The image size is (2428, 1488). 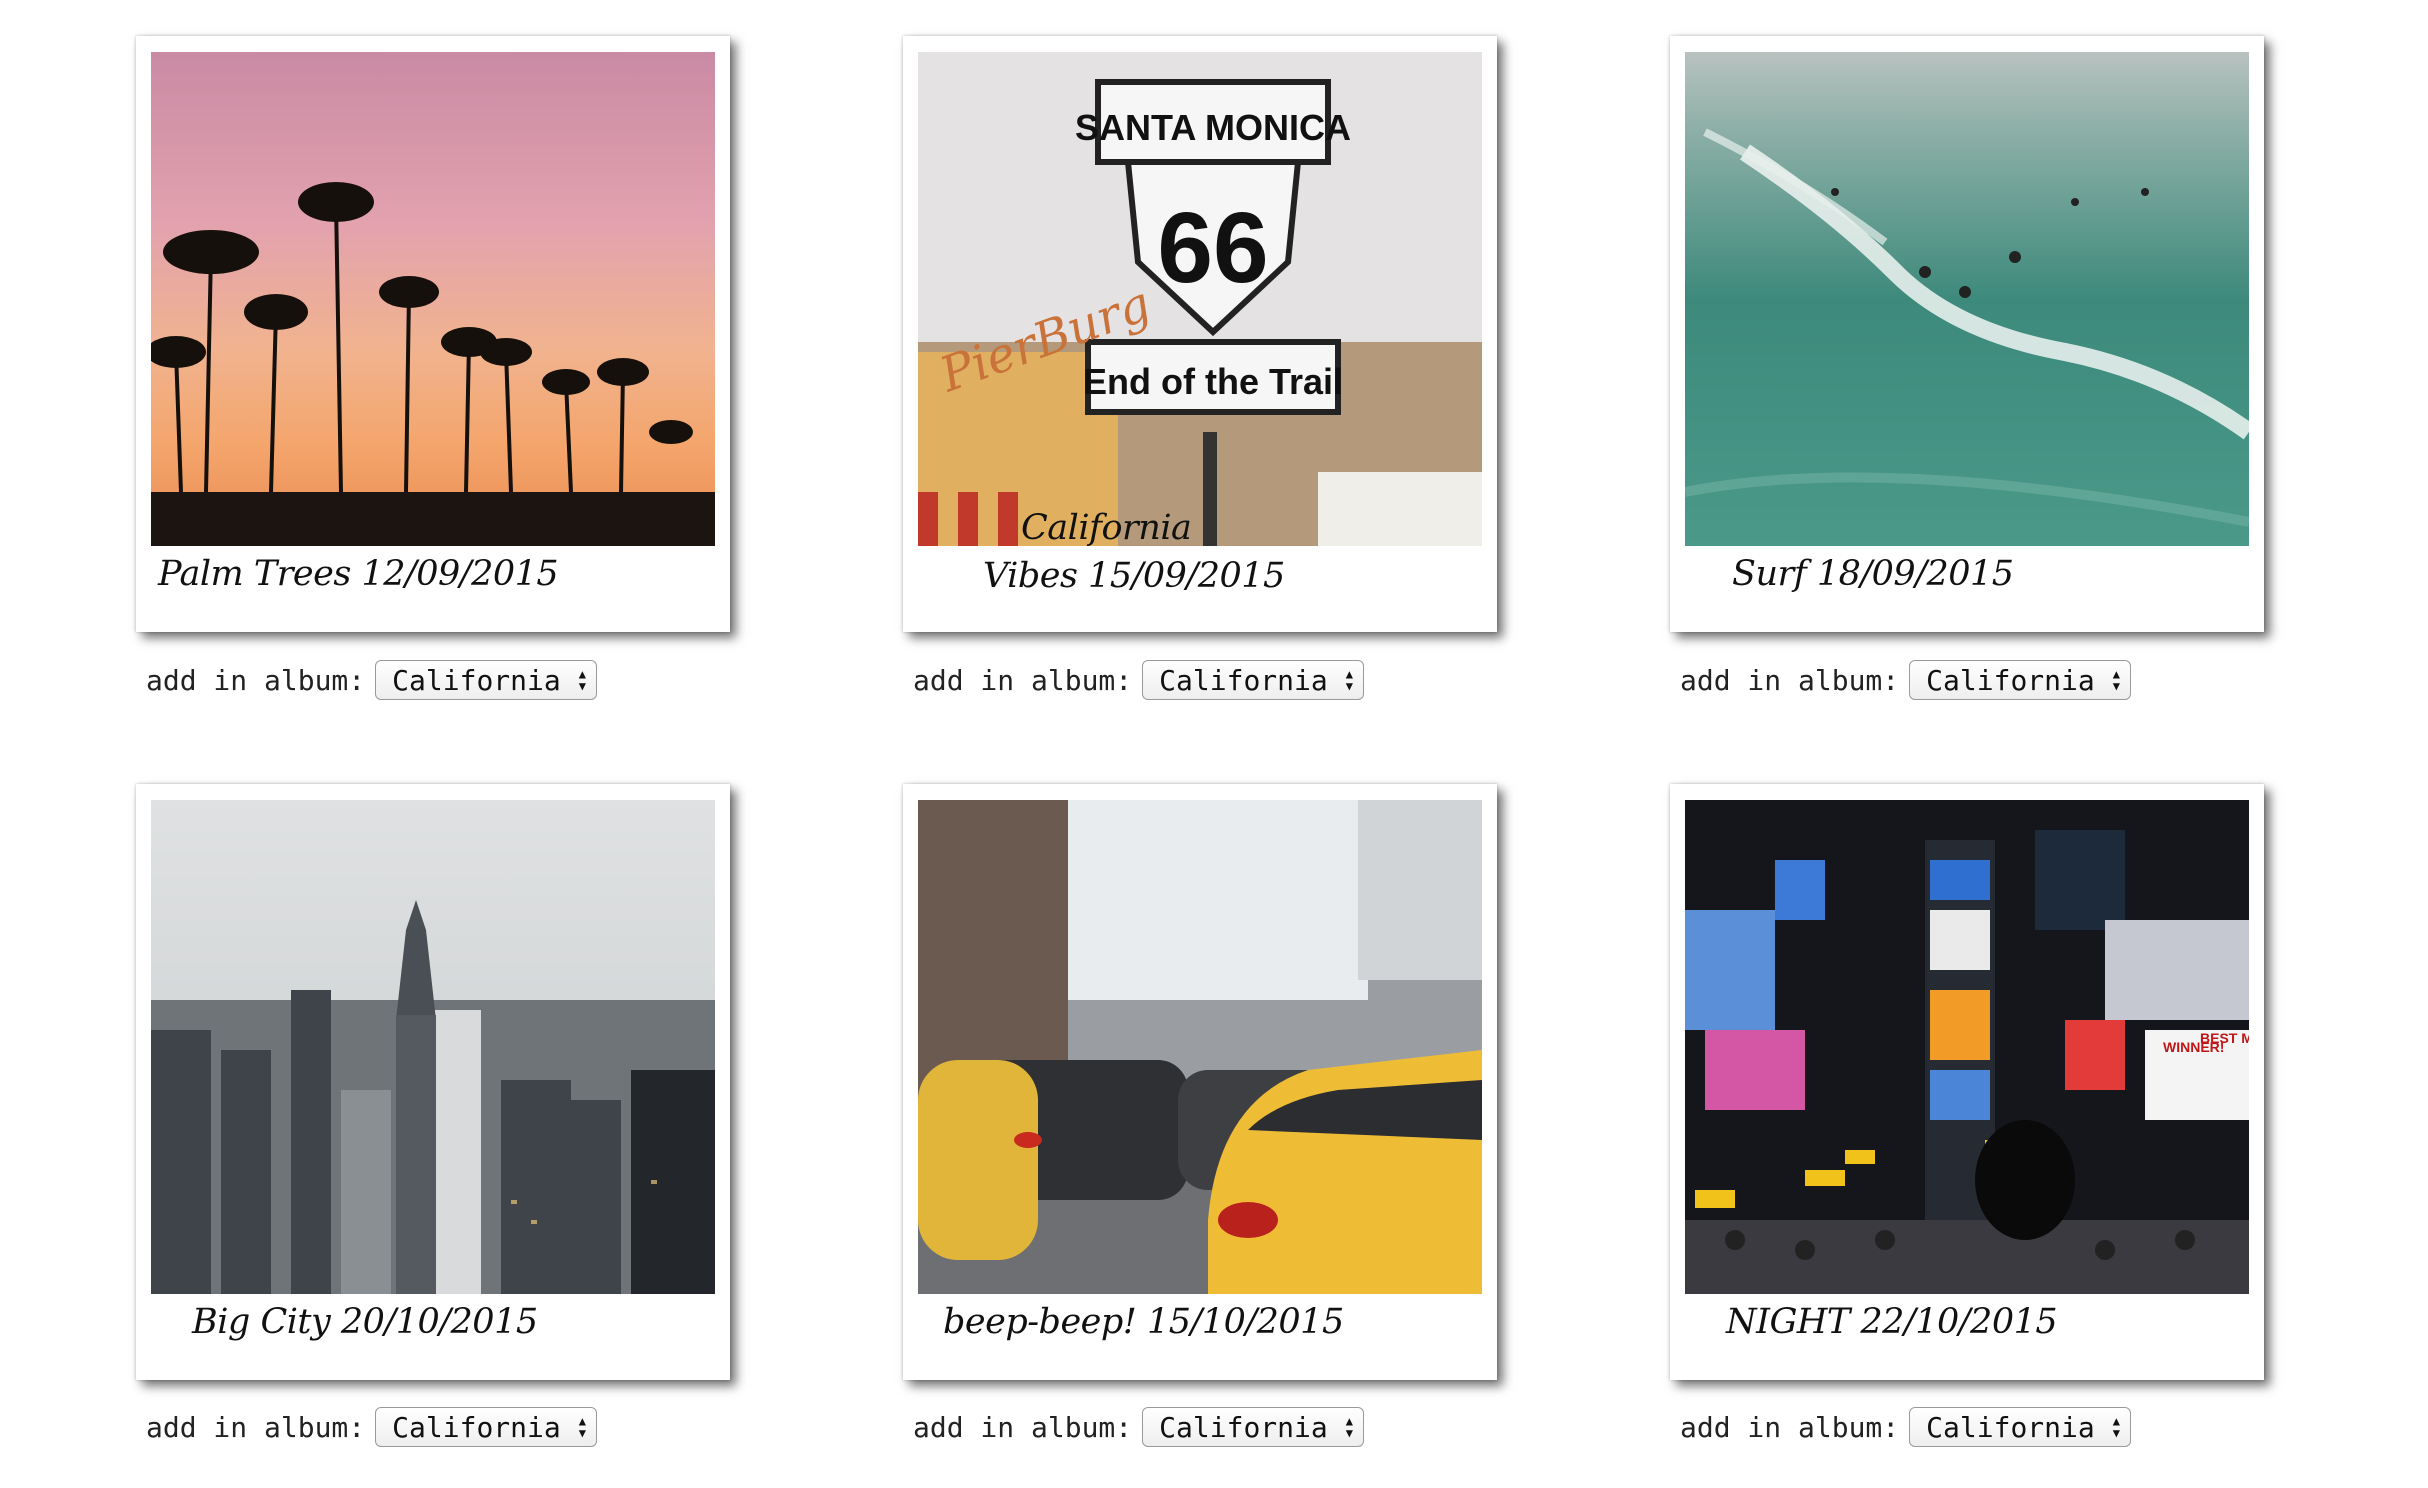 What do you see at coordinates (358, 574) in the screenshot?
I see `photo-caption: Palm Trees 12/09/2015` at bounding box center [358, 574].